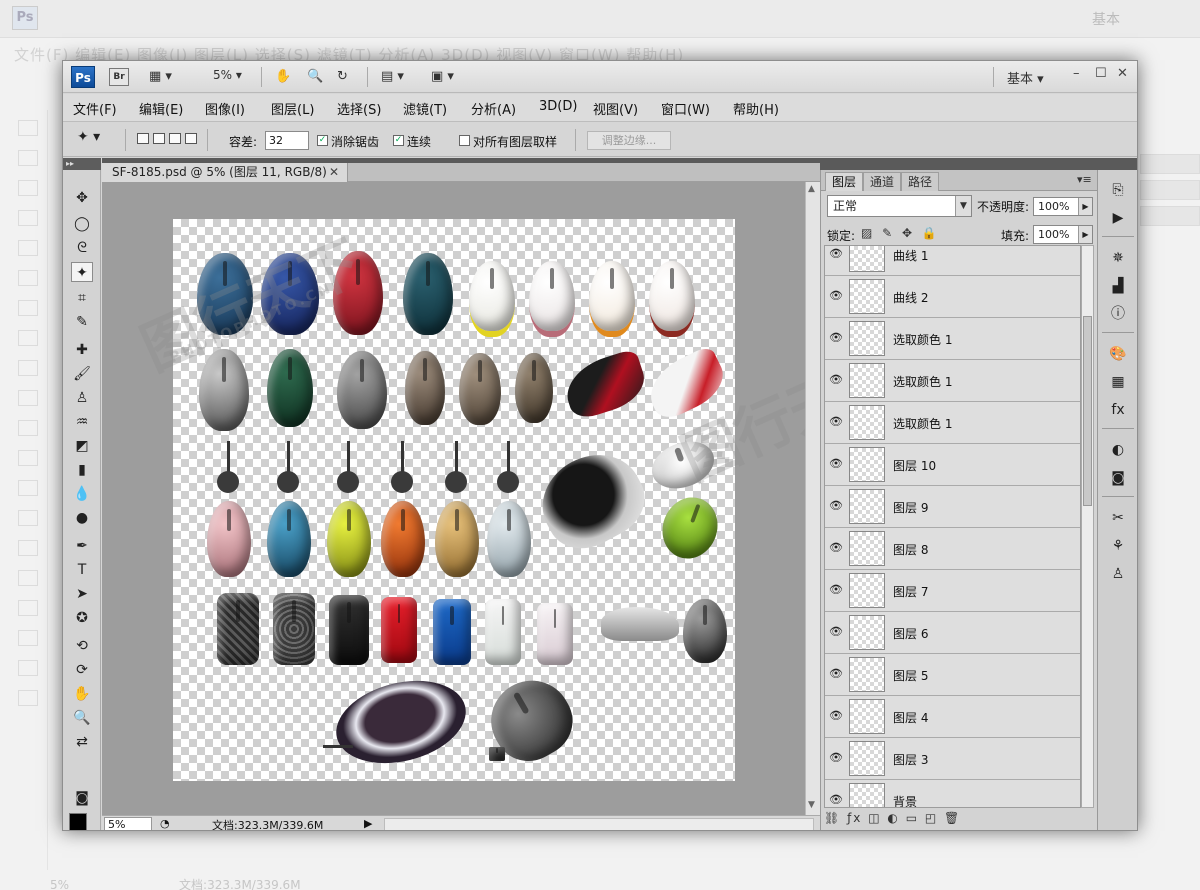 The height and width of the screenshot is (890, 1200). What do you see at coordinates (952, 717) in the screenshot?
I see `layer-row: 👁 图层 4` at bounding box center [952, 717].